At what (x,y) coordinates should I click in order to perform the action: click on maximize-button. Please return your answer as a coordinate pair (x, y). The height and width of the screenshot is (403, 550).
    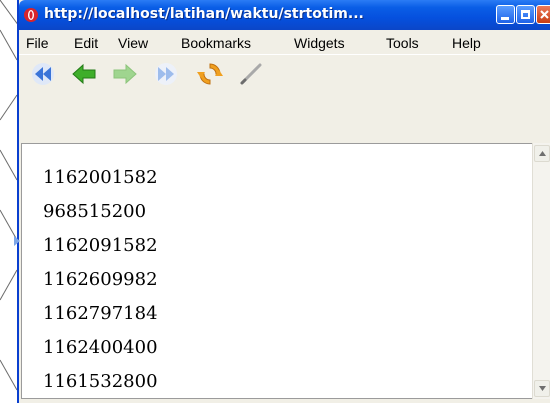
    Looking at the image, I should click on (525, 14).